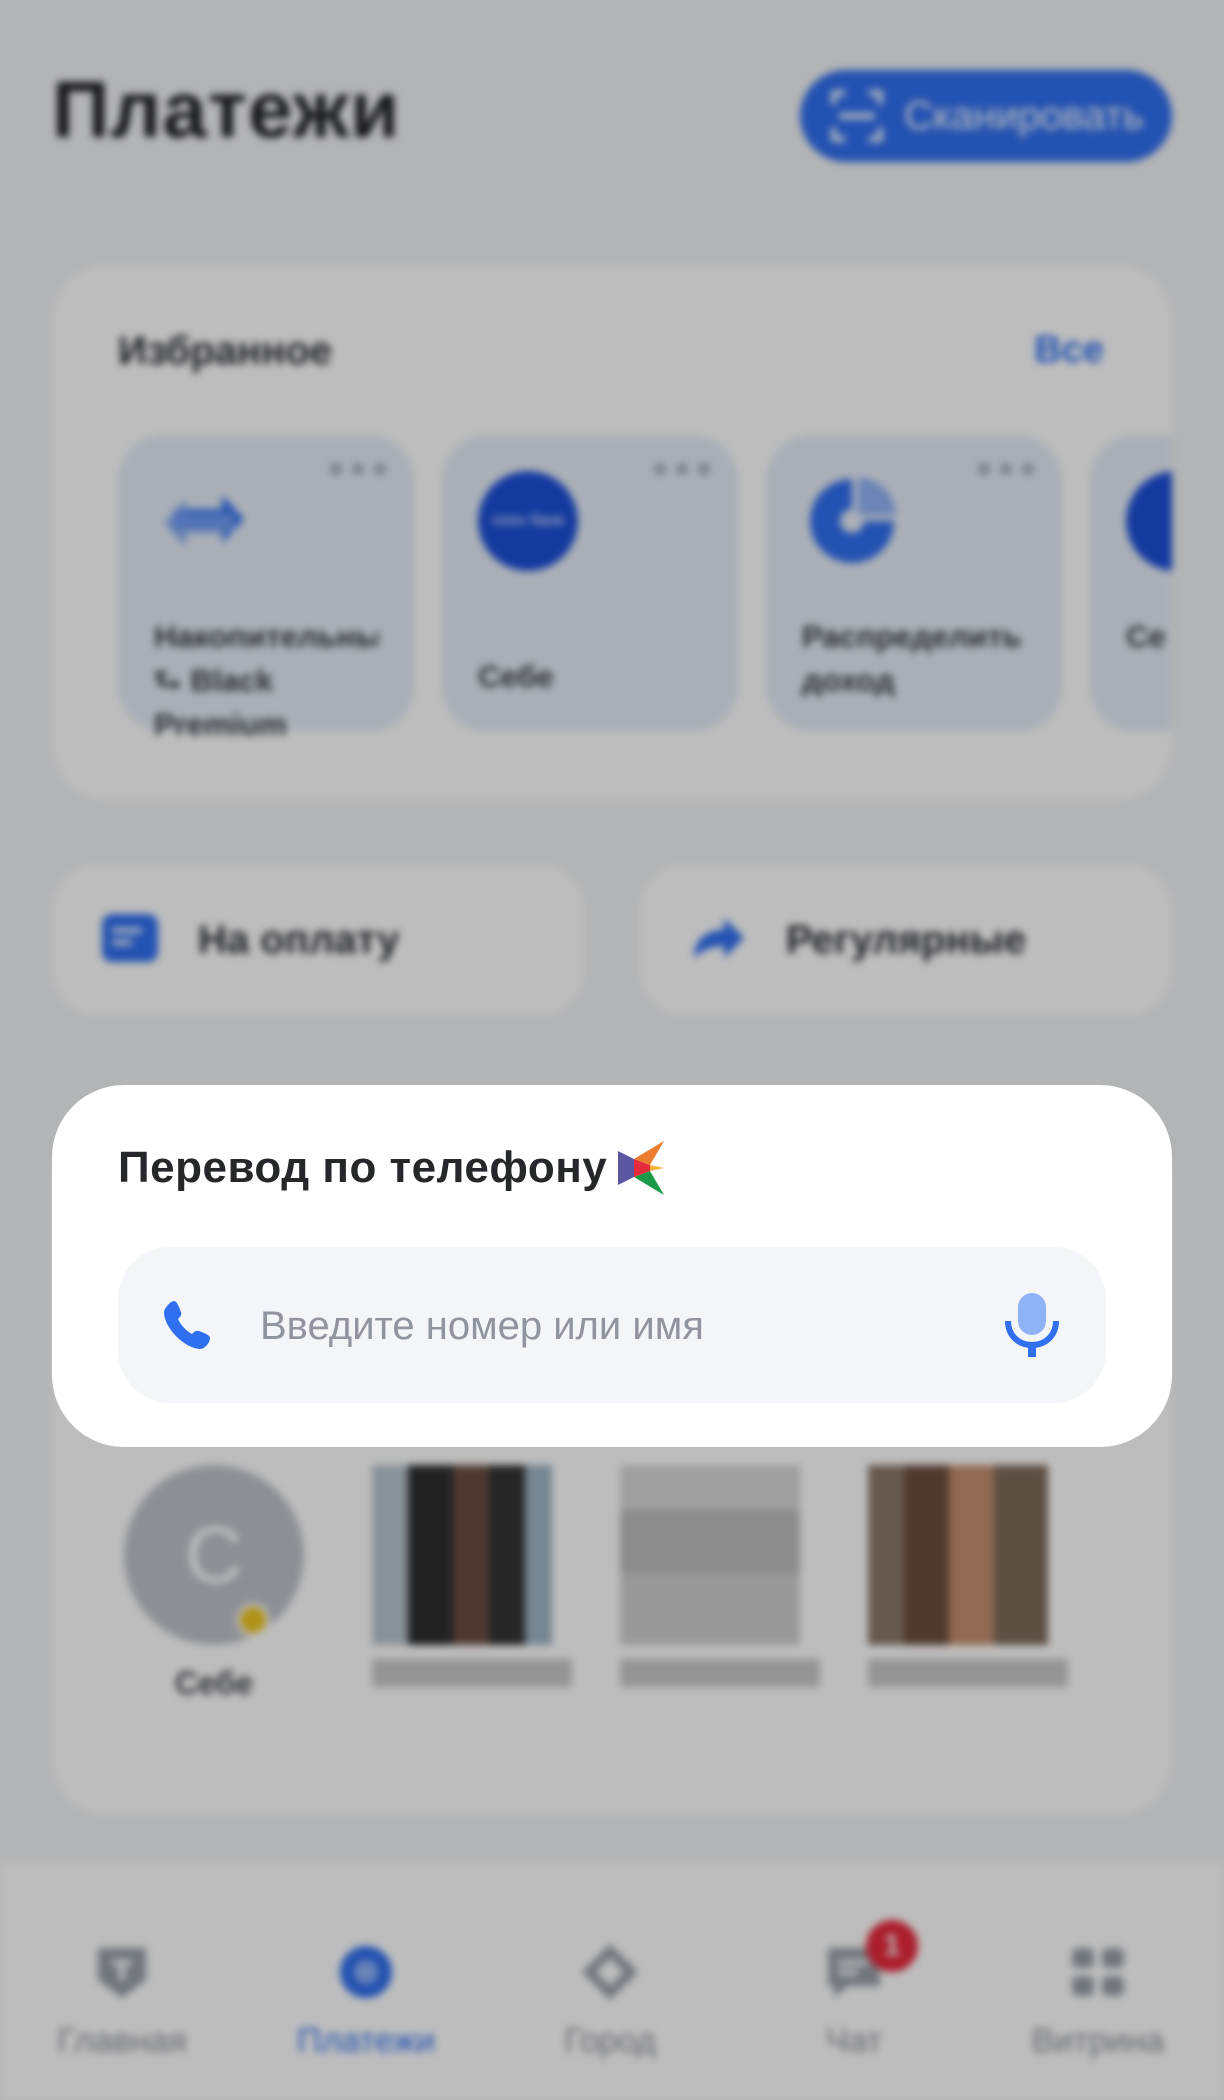  I want to click on phone-search-field, so click(612, 1325).